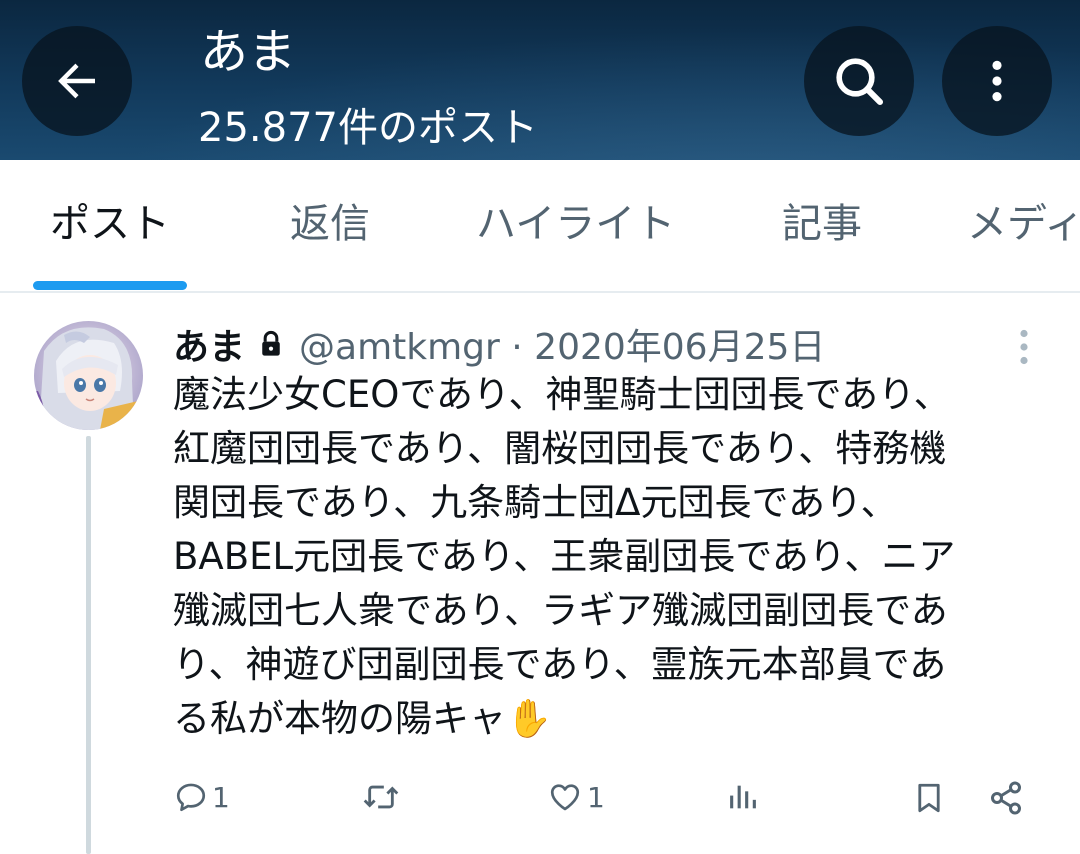 This screenshot has width=1080, height=854. I want to click on post-more-button, so click(1024, 349).